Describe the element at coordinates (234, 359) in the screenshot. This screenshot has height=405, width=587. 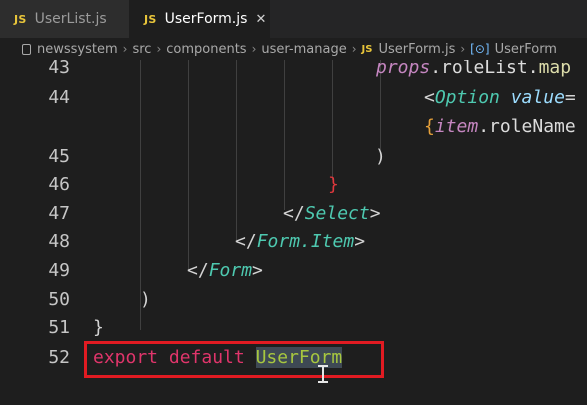
I see `highlight-annotation` at that location.